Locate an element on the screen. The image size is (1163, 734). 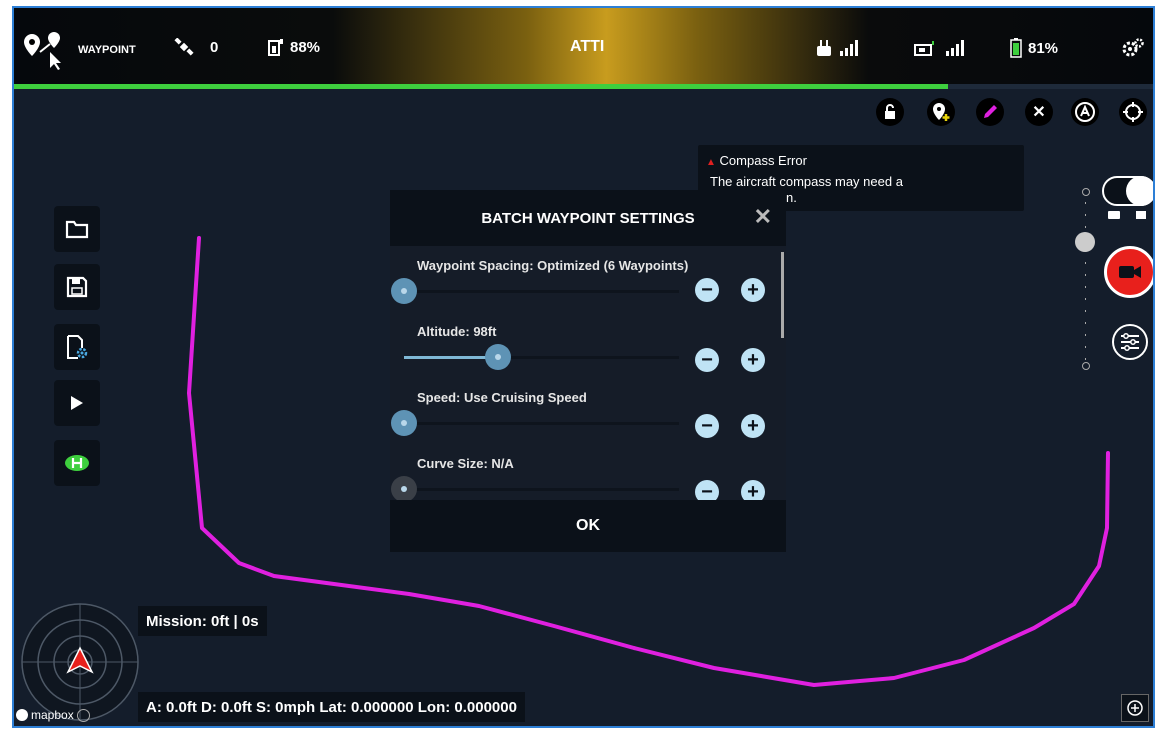
warning-line-1: The aircraft compass may need a is located at coordinates (806, 181).